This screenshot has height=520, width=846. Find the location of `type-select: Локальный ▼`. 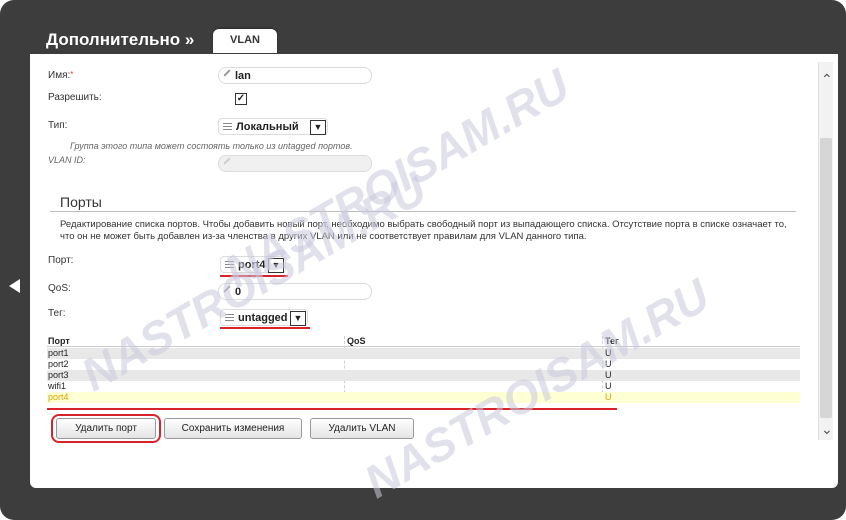

type-select: Локальный ▼ is located at coordinates (273, 126).